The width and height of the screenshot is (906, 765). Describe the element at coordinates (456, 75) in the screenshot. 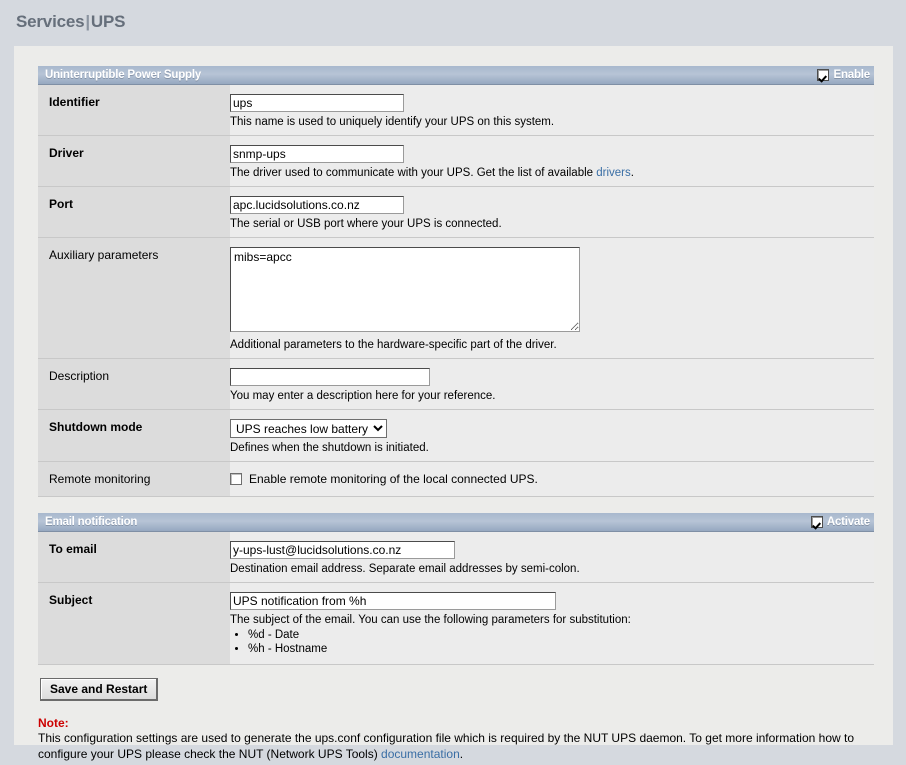

I see `ups-section-header: Uninterruptible Power Supply Enable` at that location.